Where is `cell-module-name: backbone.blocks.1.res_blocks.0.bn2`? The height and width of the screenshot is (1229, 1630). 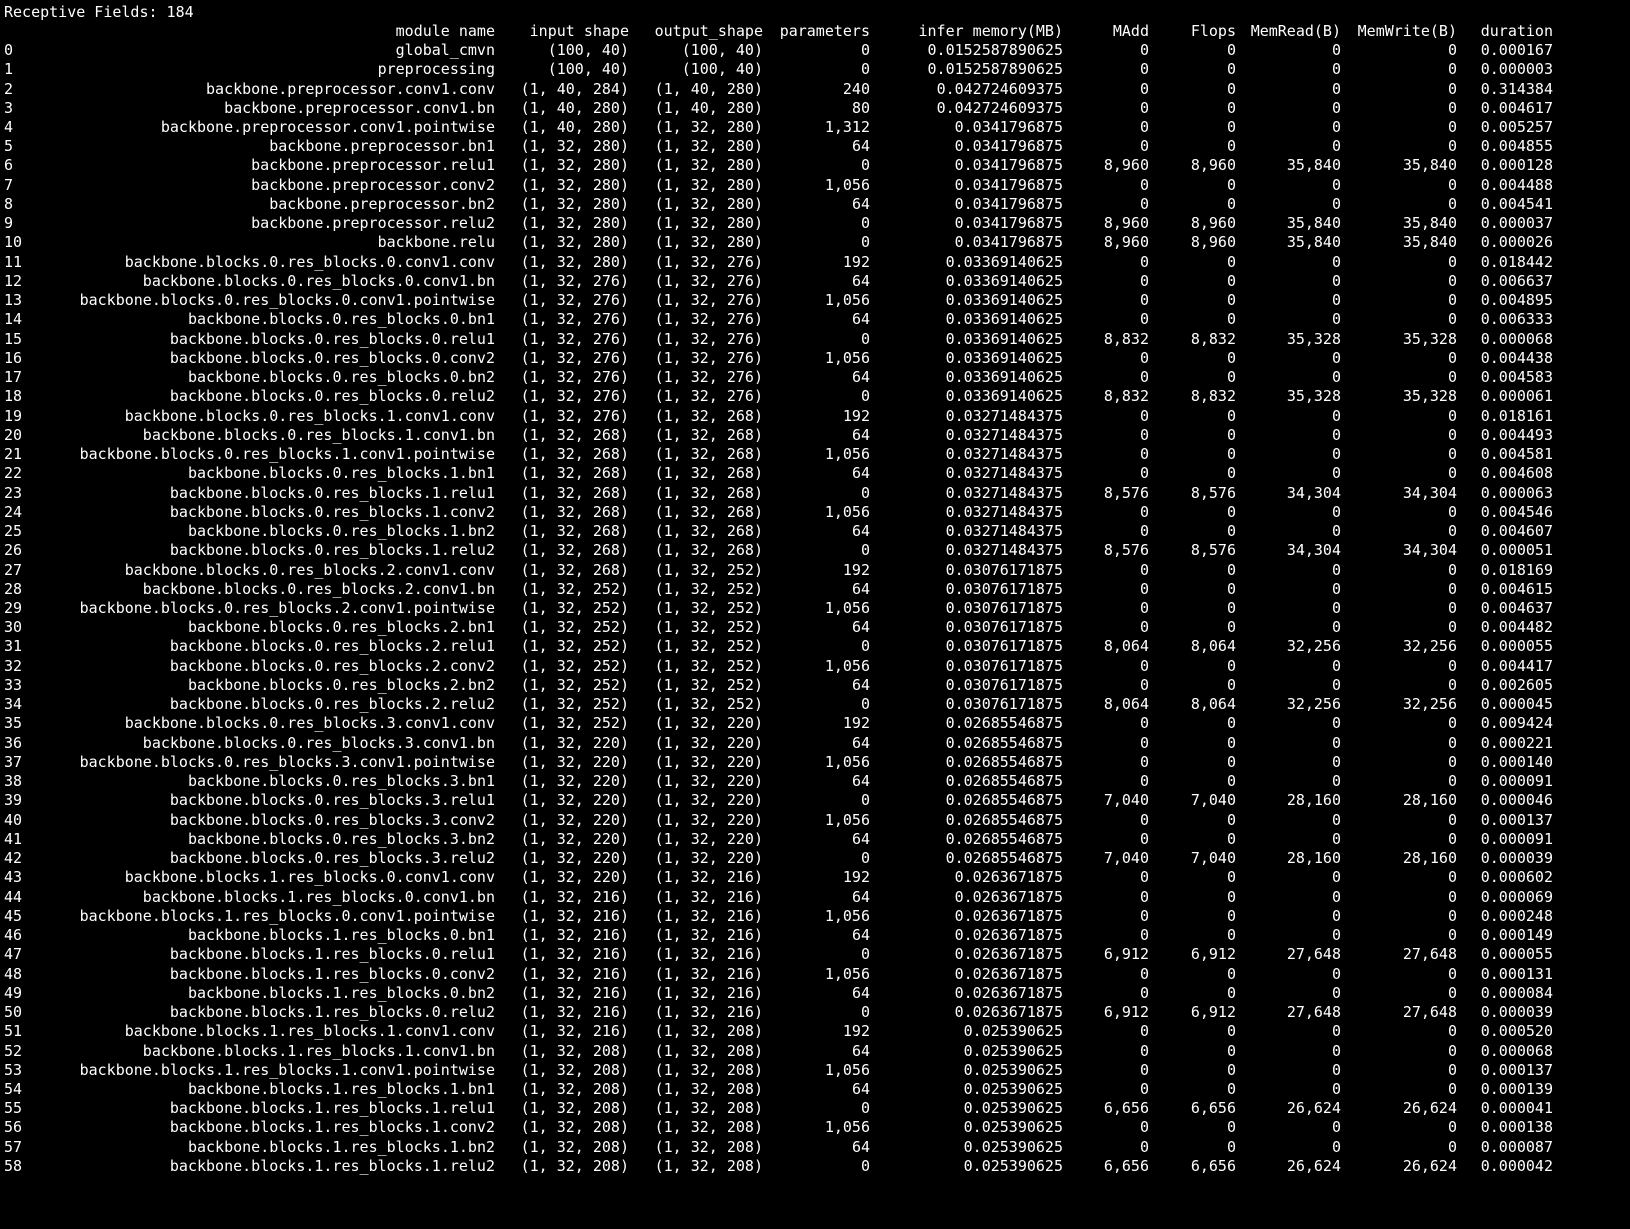 cell-module-name: backbone.blocks.1.res_blocks.0.bn2 is located at coordinates (341, 992).